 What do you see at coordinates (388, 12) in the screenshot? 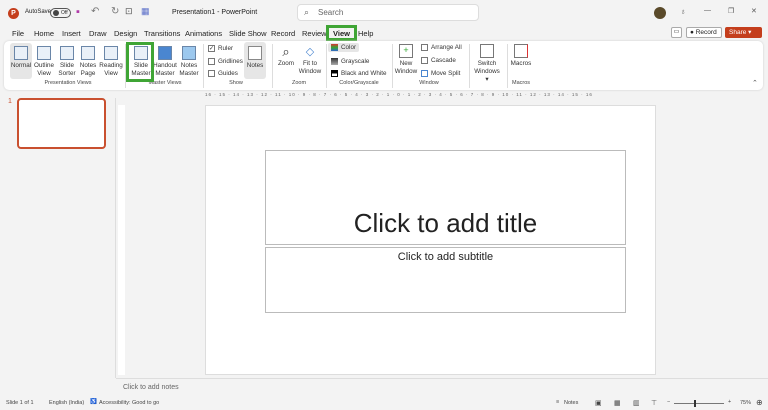
I see `search-input: ⌕ Search` at bounding box center [388, 12].